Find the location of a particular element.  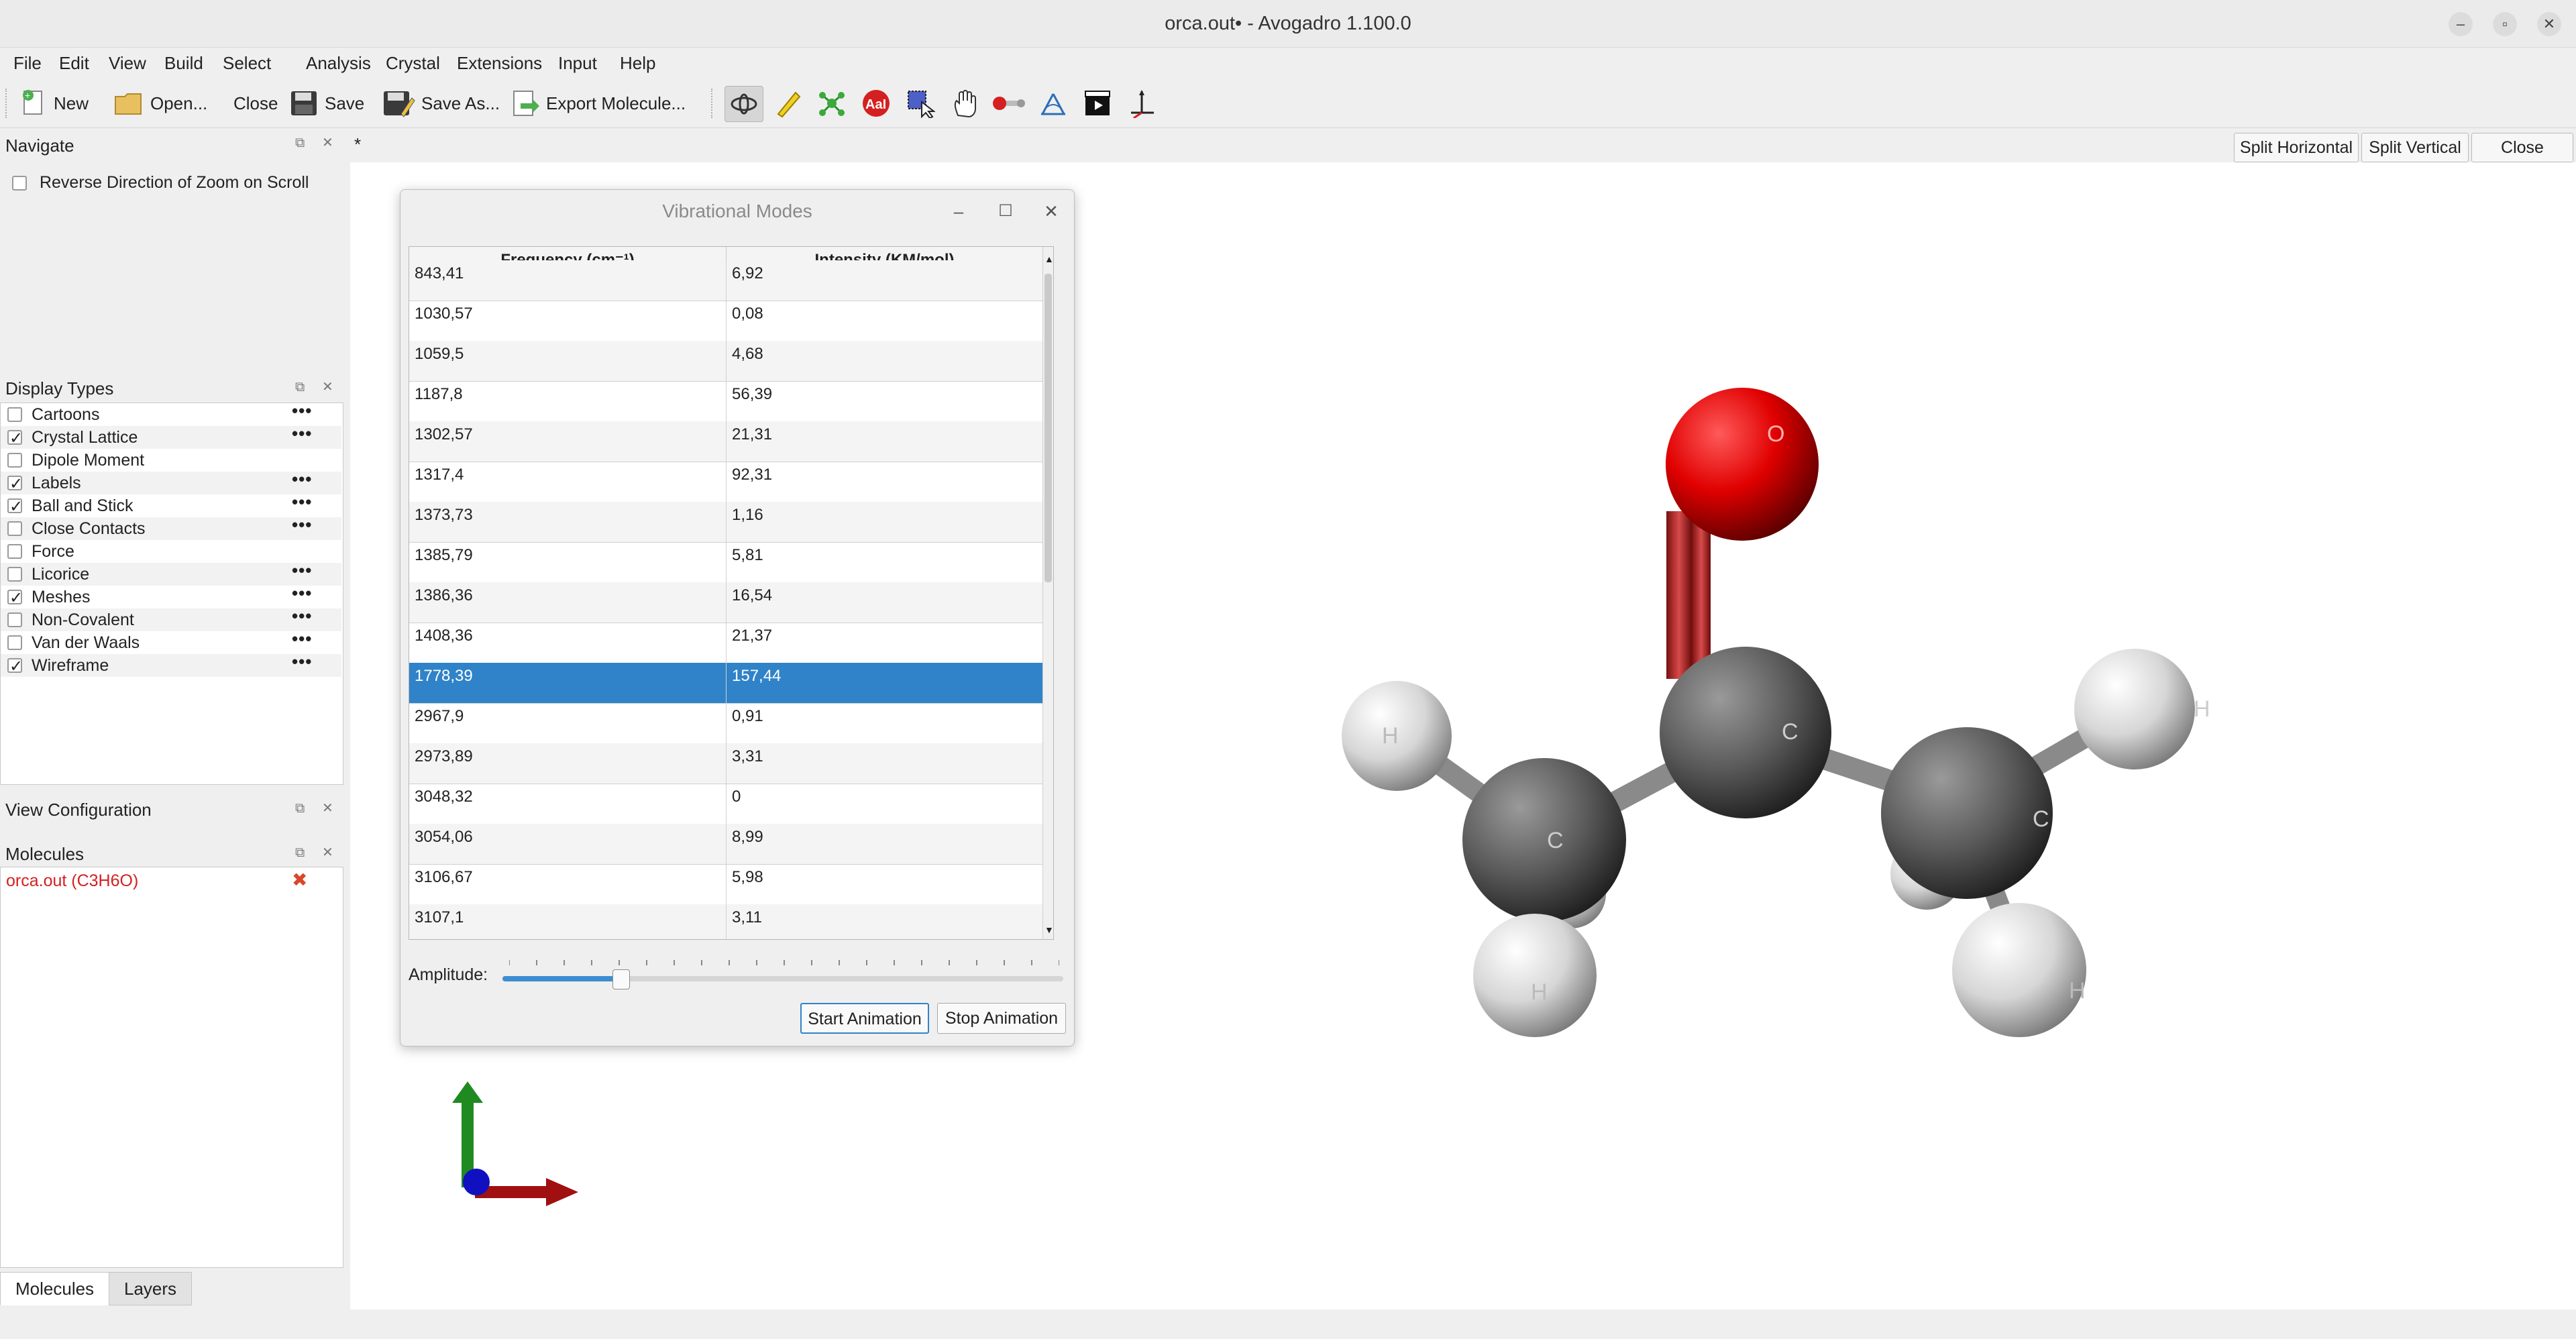

table-scrollbar: ▲ ▼ is located at coordinates (1047, 593).